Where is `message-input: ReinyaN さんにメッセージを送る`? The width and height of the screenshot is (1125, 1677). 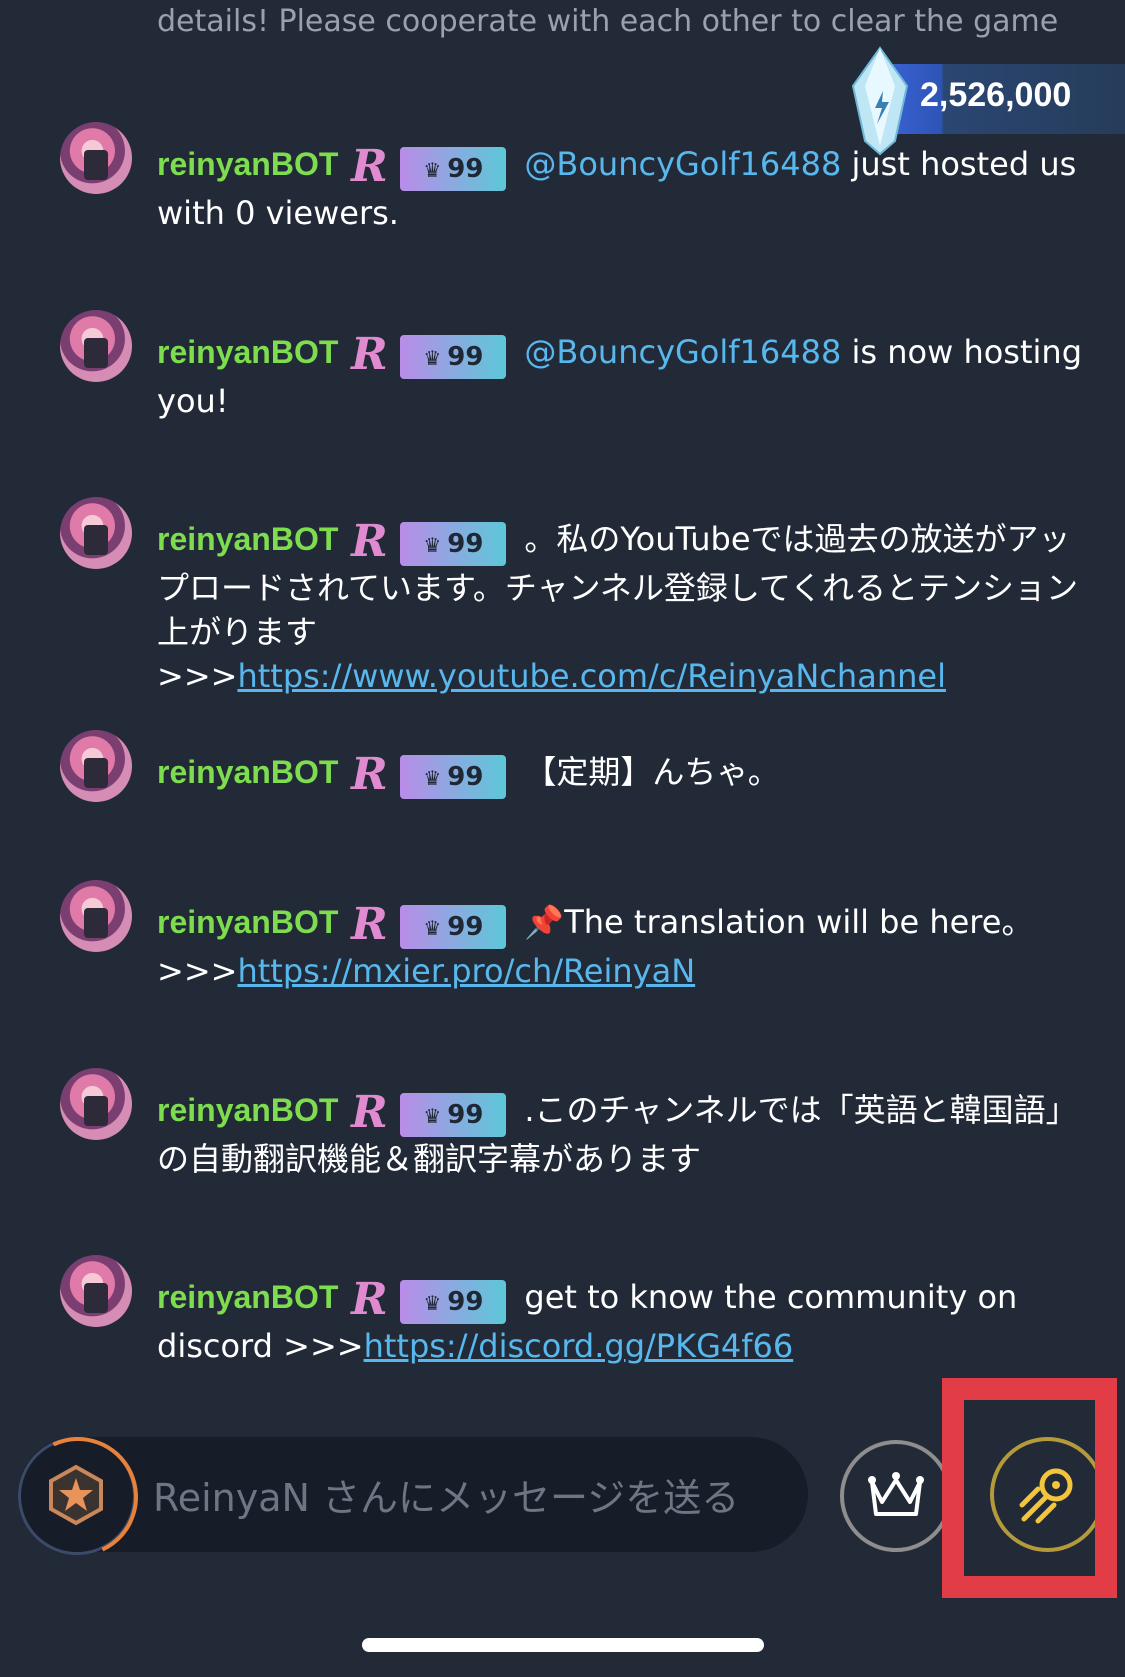 message-input: ReinyaN さんにメッセージを送る is located at coordinates (446, 1494).